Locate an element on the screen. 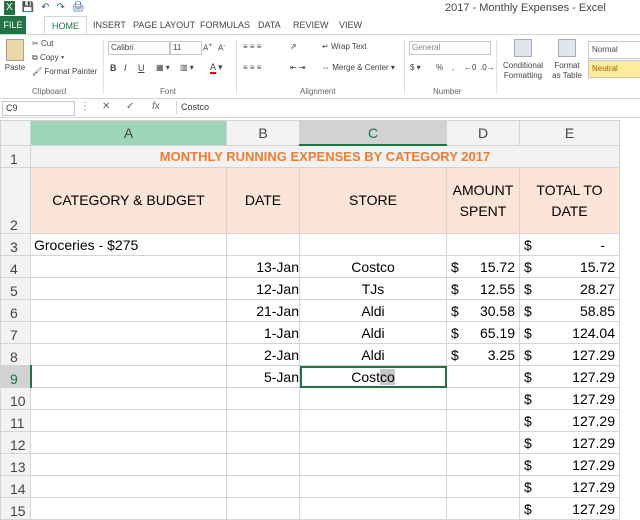  row-header-8: 8 is located at coordinates (15, 354).